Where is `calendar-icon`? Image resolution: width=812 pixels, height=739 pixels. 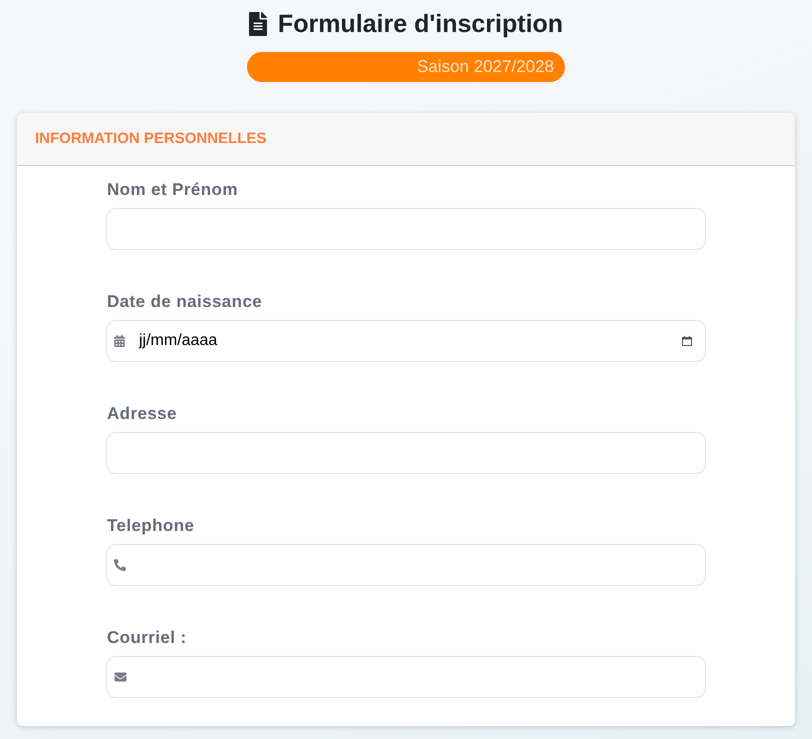
calendar-icon is located at coordinates (119, 341).